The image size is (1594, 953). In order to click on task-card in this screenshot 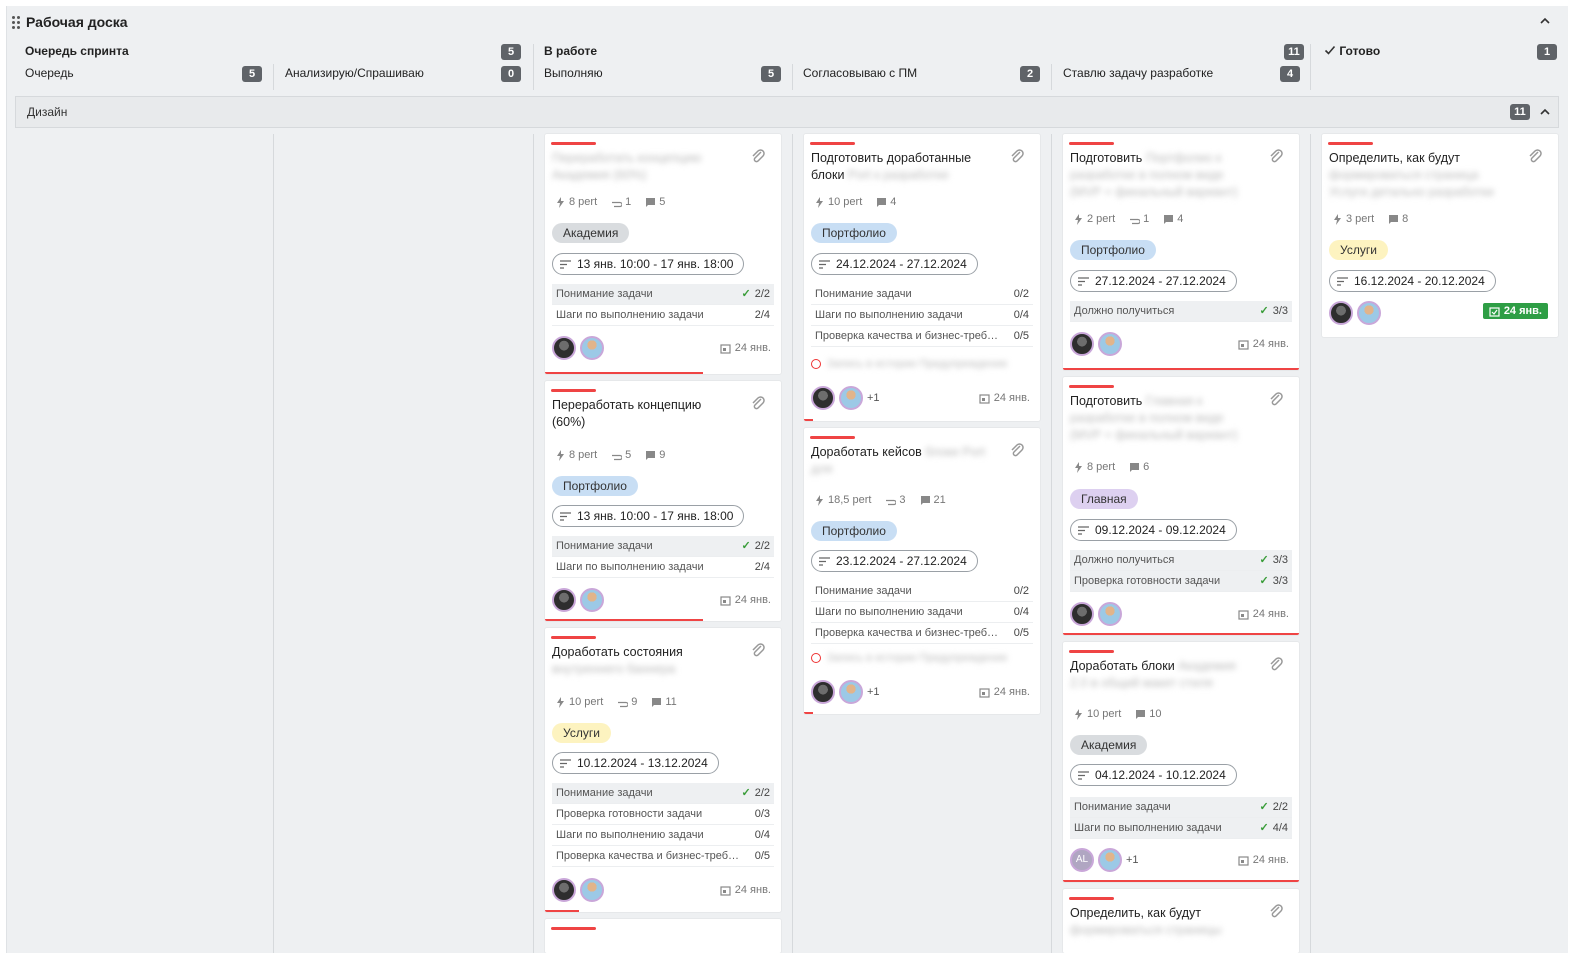, I will do `click(663, 936)`.